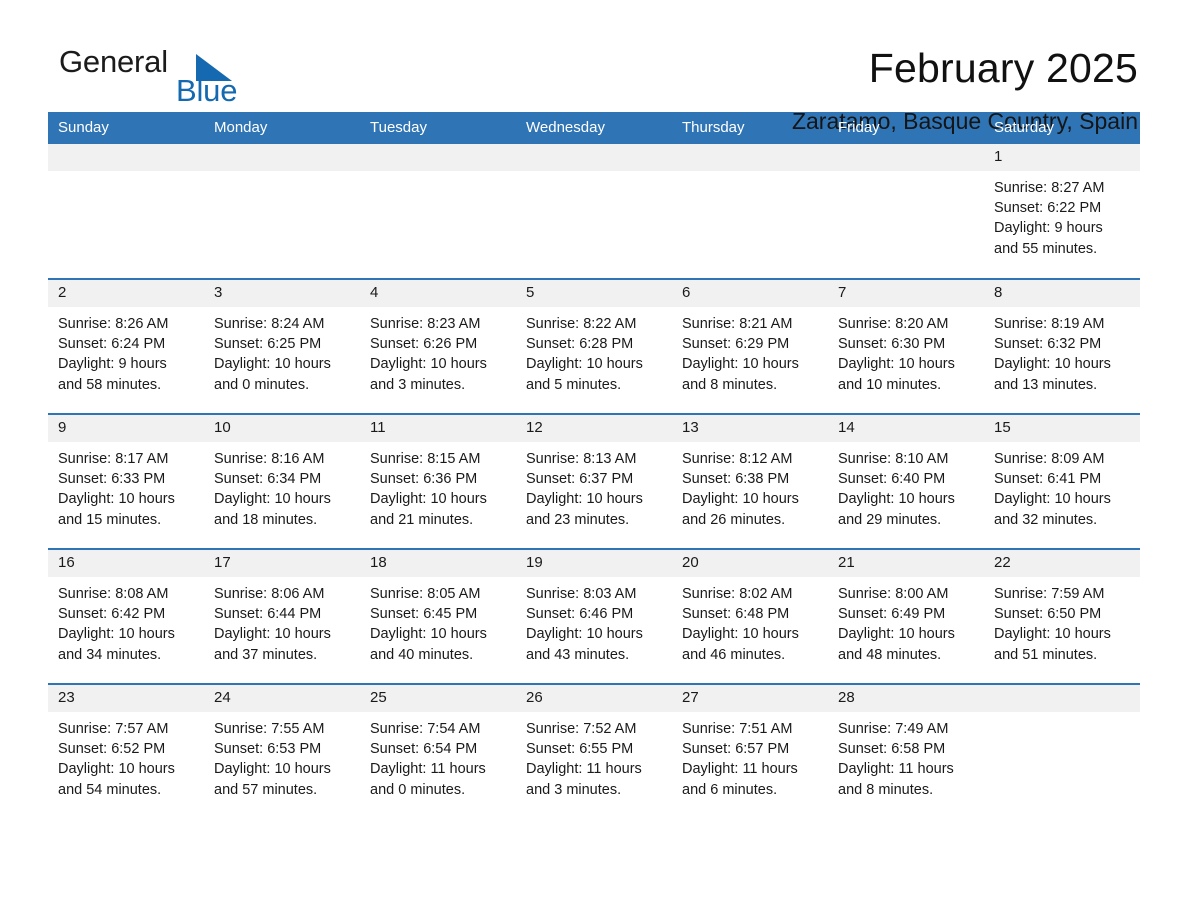 Image resolution: width=1188 pixels, height=918 pixels. What do you see at coordinates (126, 428) in the screenshot?
I see `day-number: 9` at bounding box center [126, 428].